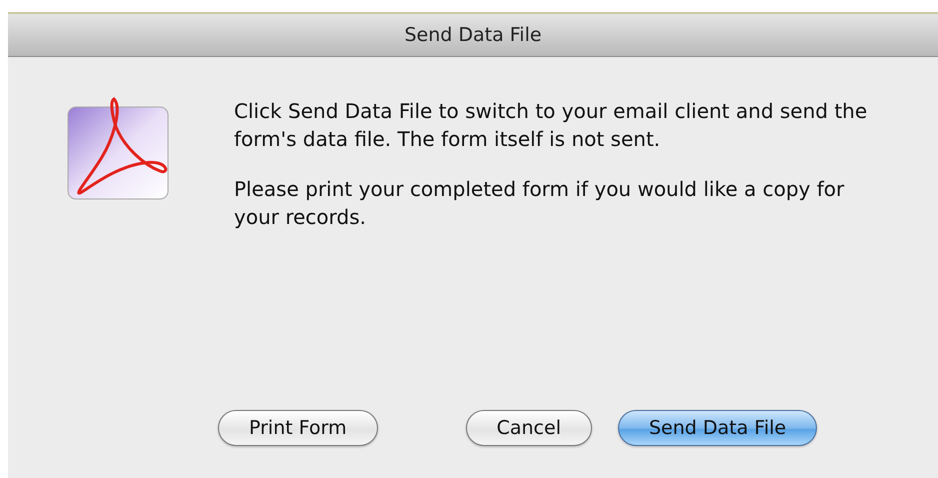 This screenshot has width=938, height=478. I want to click on message-text: Click Send Data File to switch to your email client and send the form's data file. The form itself is not sent., so click(551, 125).